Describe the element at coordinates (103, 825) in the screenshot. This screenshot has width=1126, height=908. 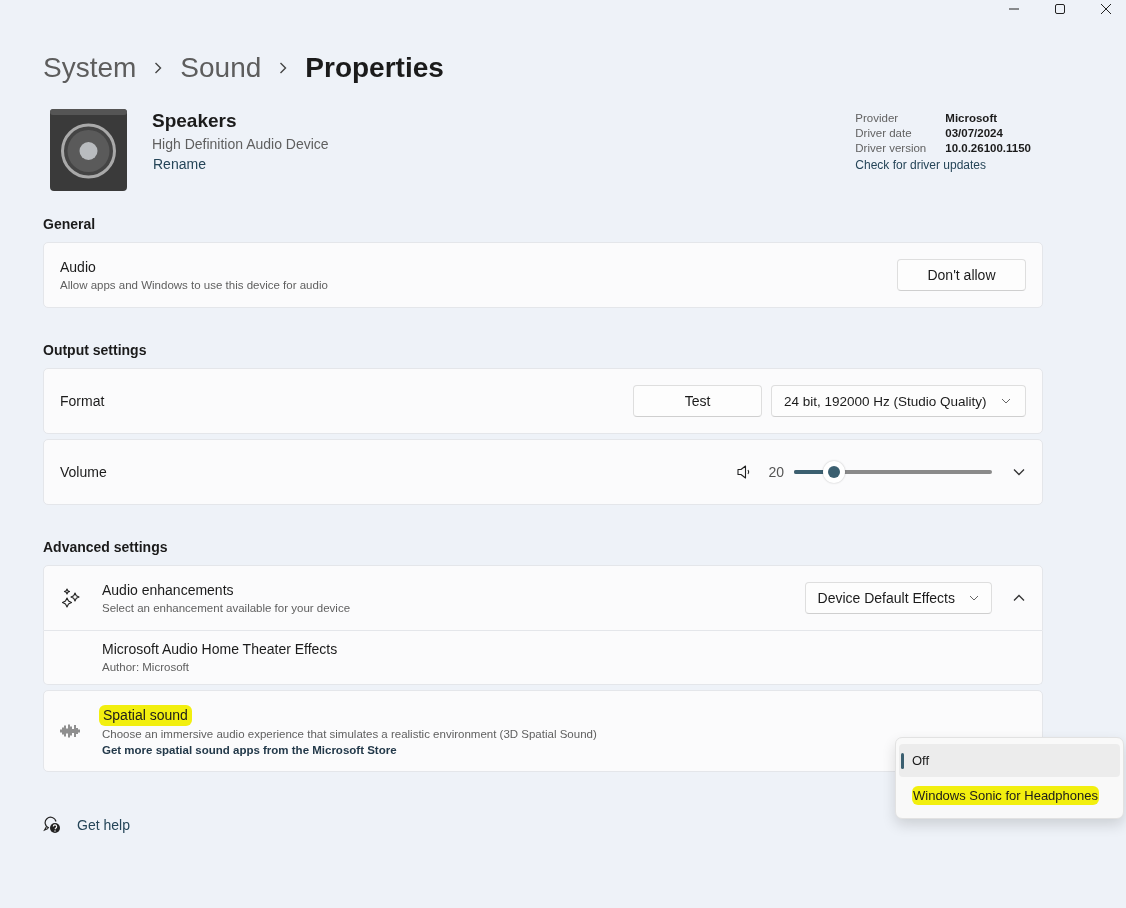
I see `get-help-link: Get help` at that location.